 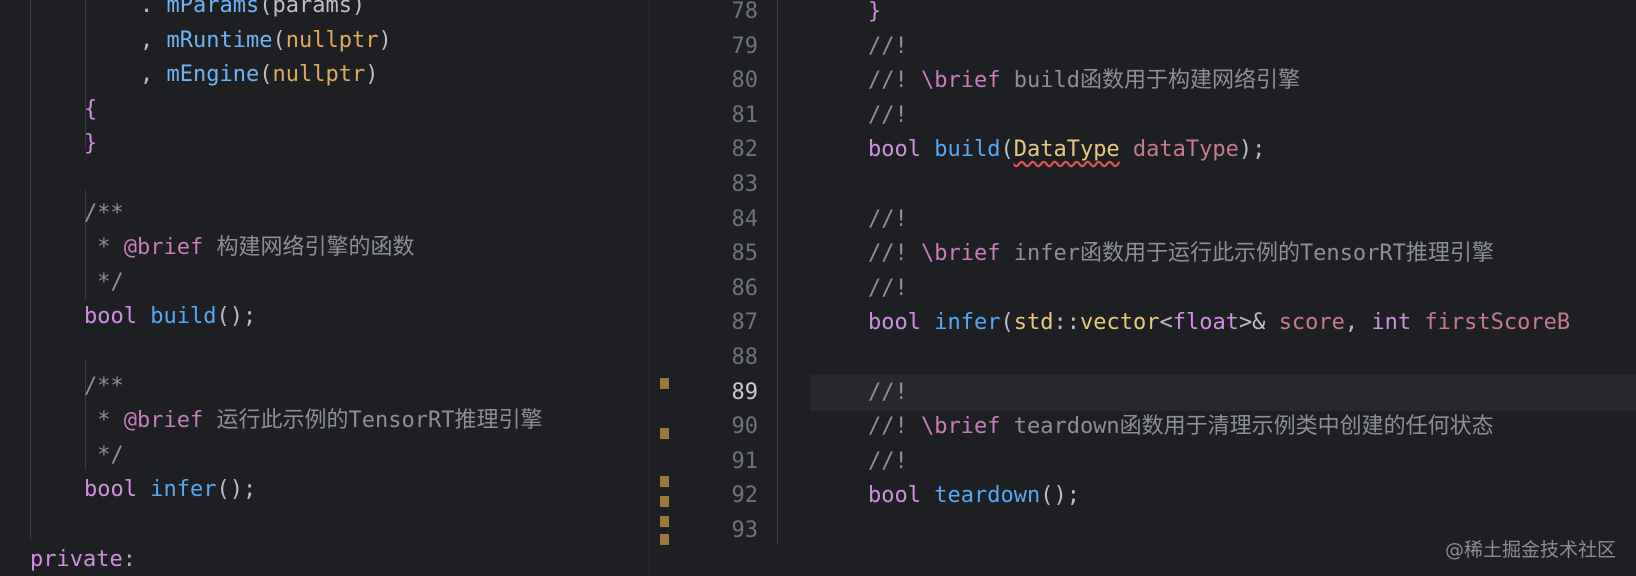 I want to click on code-token: {, so click(x=91, y=109).